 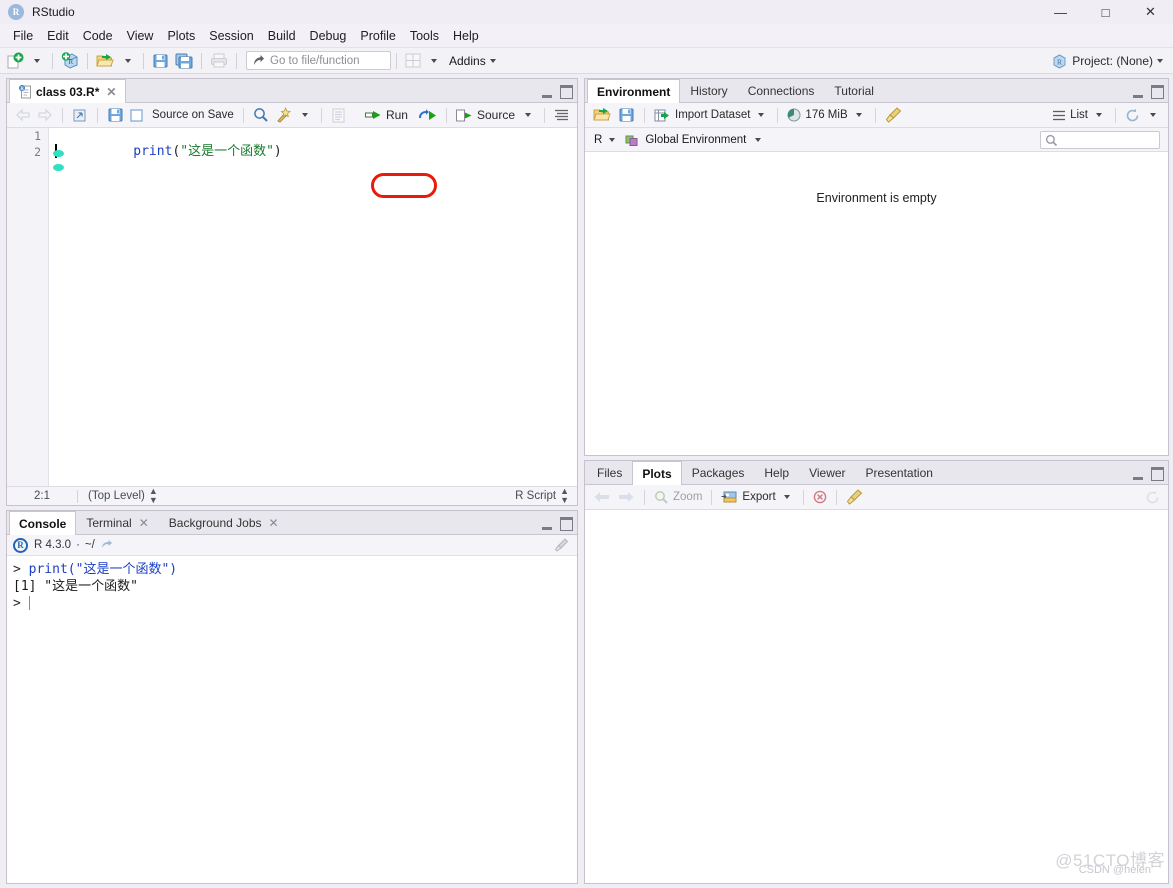 What do you see at coordinates (473, 61) in the screenshot?
I see `addins-button: Addins` at bounding box center [473, 61].